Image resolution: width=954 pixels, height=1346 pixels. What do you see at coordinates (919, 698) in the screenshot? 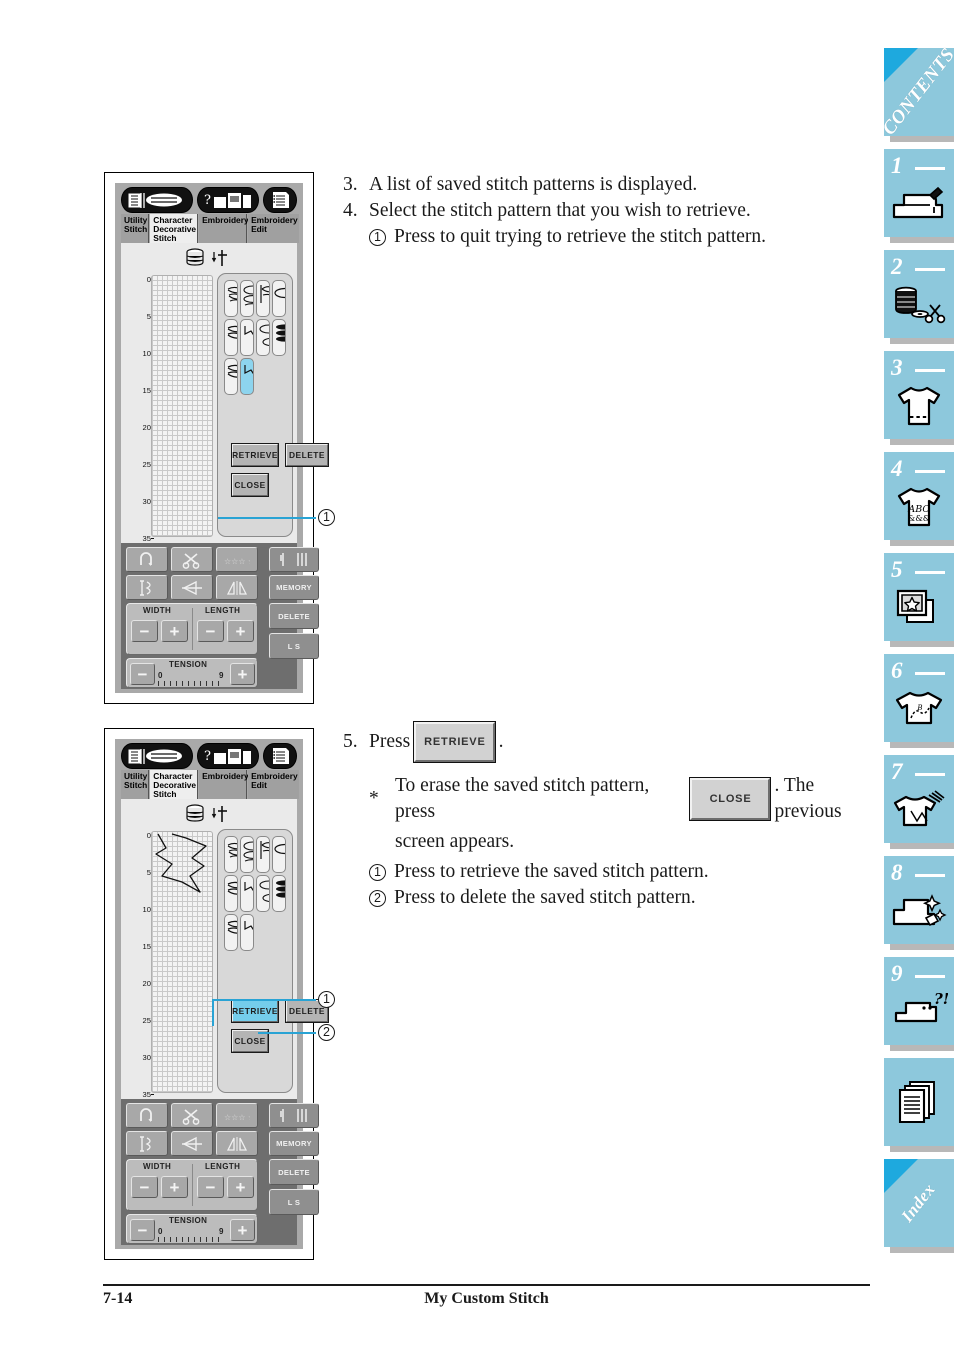
I see `sidebar-tab-6: 6 B` at bounding box center [919, 698].